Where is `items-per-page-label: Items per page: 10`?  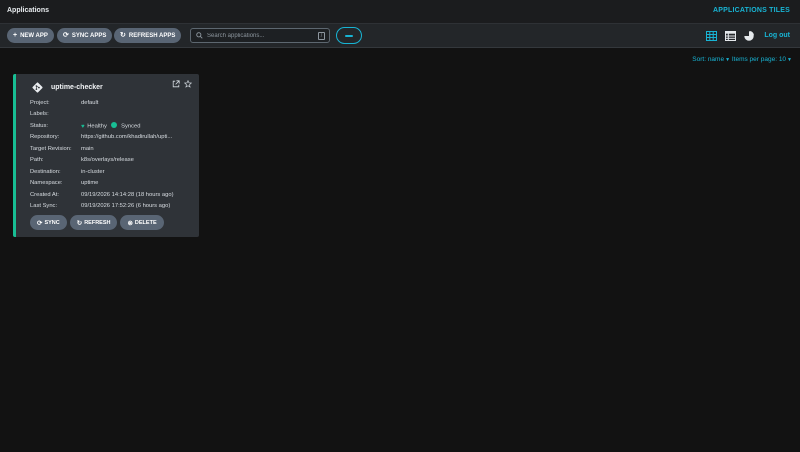
items-per-page-label: Items per page: 10 is located at coordinates (759, 59).